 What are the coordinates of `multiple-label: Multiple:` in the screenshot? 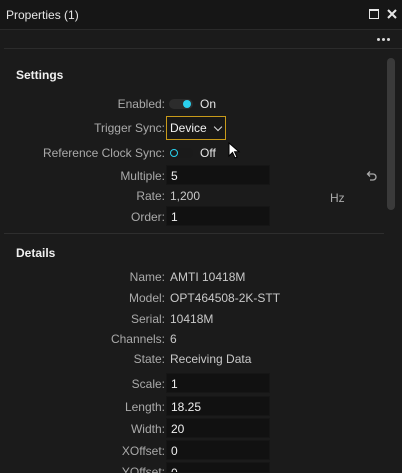 It's located at (142, 176).